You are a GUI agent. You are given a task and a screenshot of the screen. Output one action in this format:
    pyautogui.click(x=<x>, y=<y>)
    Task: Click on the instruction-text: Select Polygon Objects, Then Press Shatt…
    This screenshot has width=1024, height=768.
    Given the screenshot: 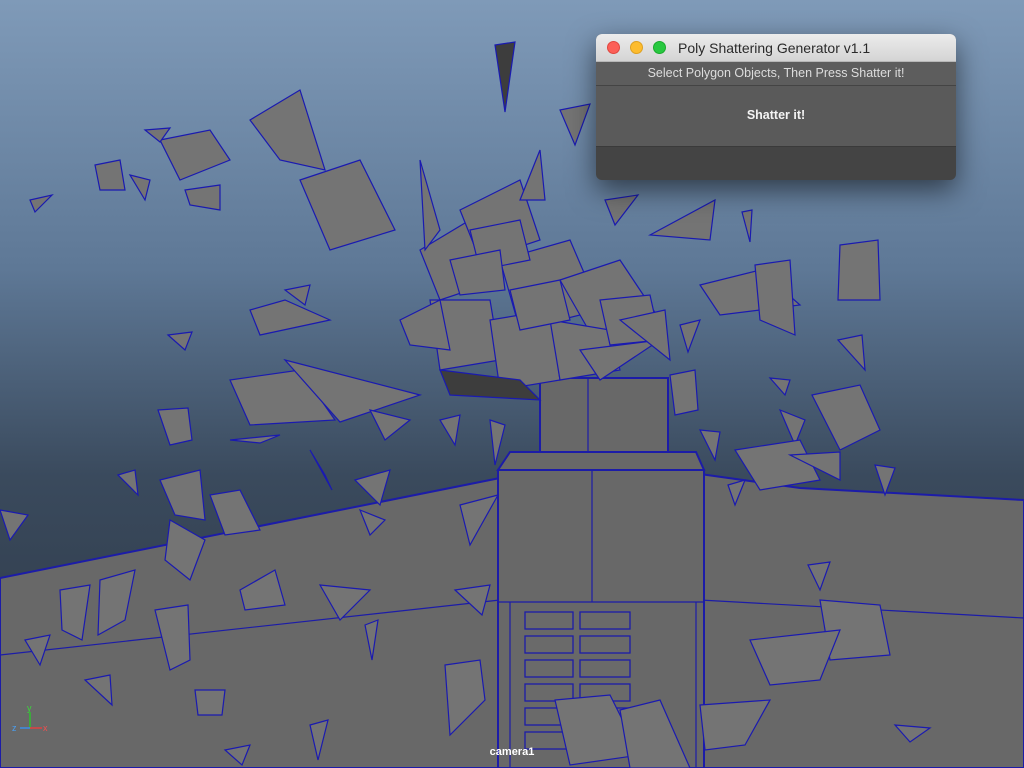 What is the action you would take?
    pyautogui.click(x=776, y=73)
    